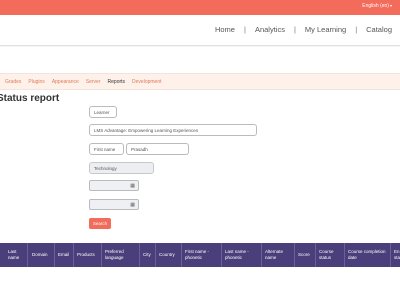 This screenshot has width=400, height=300. What do you see at coordinates (100, 223) in the screenshot?
I see `search-button: Search` at bounding box center [100, 223].